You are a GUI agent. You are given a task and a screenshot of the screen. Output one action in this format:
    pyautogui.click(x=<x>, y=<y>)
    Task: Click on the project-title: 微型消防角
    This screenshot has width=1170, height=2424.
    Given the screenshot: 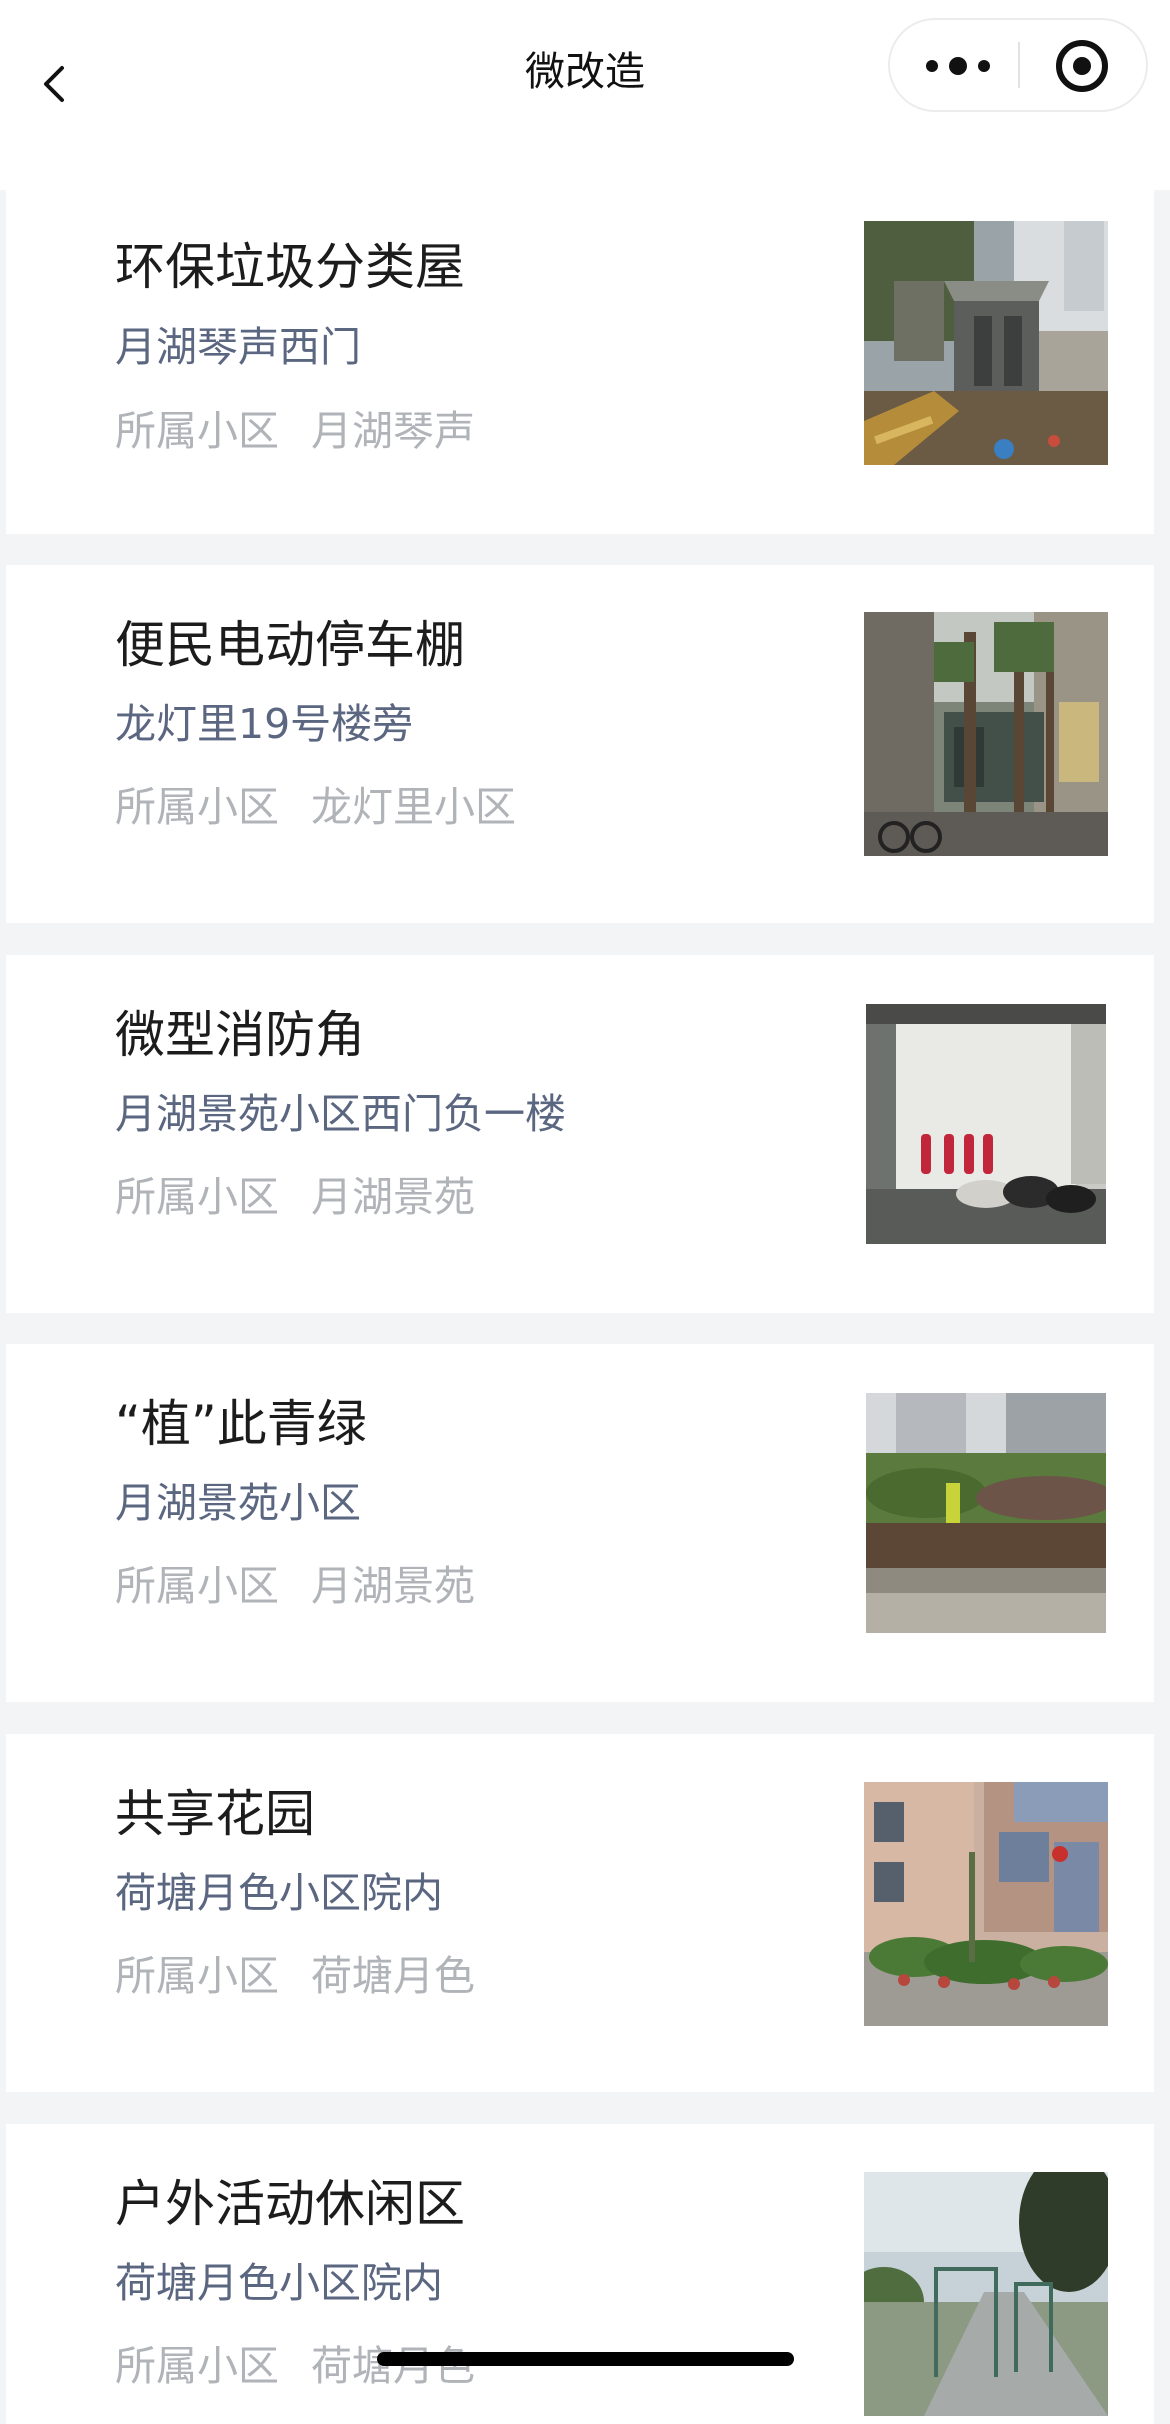 What is the action you would take?
    pyautogui.click(x=240, y=1035)
    